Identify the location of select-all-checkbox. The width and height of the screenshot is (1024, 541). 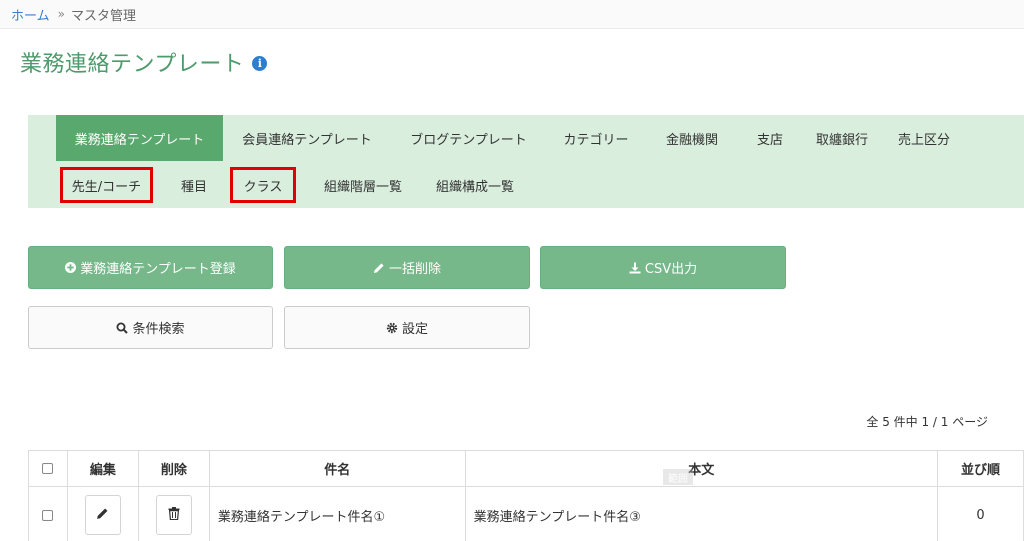
(48, 468).